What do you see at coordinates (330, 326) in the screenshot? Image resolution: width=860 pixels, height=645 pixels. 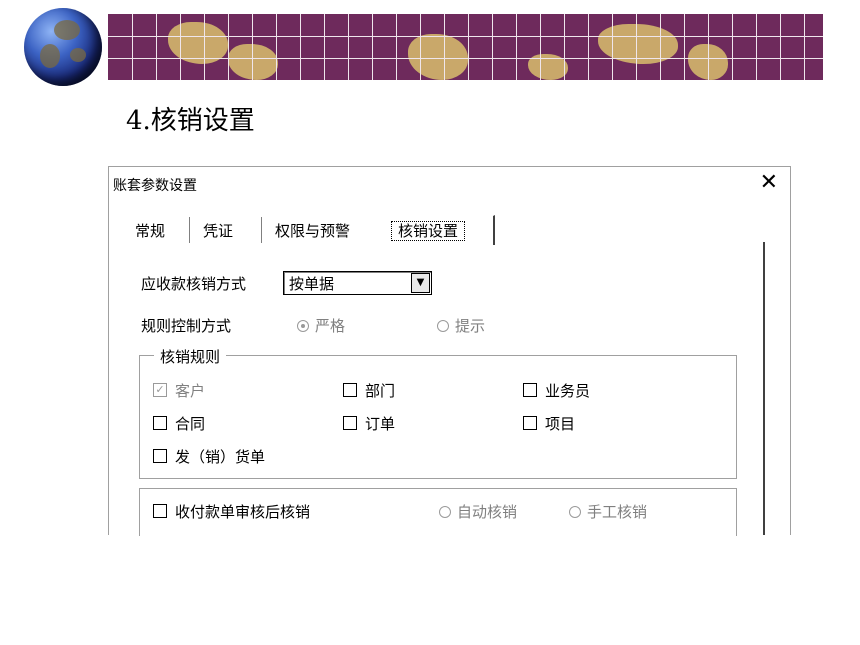 I see `radio-strict-label: 严格` at bounding box center [330, 326].